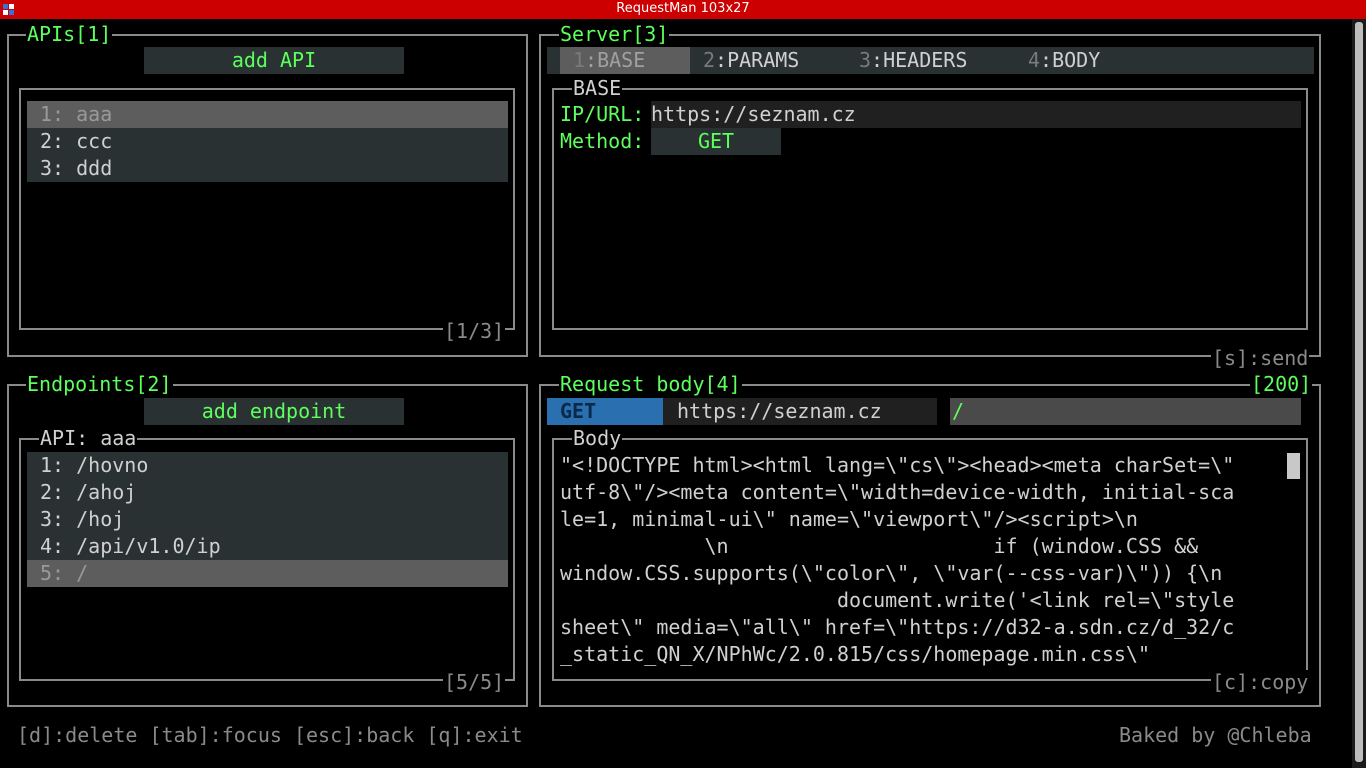 Image resolution: width=1366 pixels, height=768 pixels. I want to click on scrollbar-thumb, so click(1359, 392).